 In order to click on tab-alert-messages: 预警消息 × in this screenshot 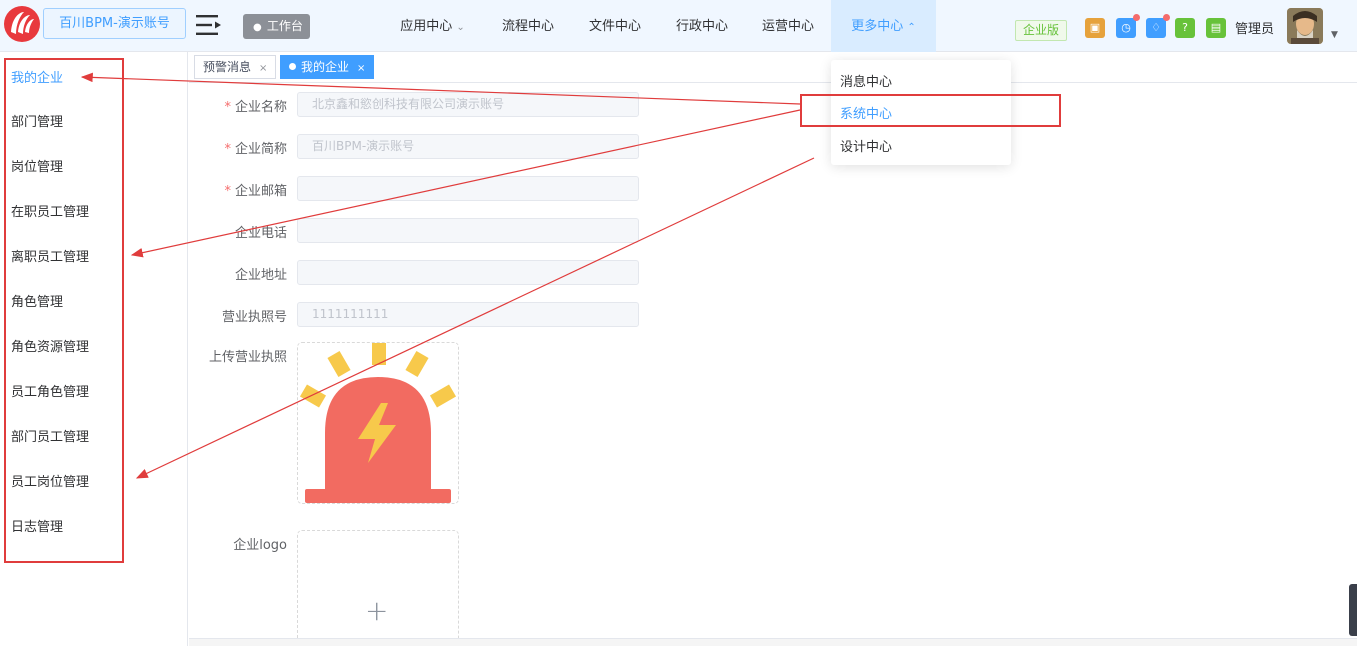, I will do `click(235, 67)`.